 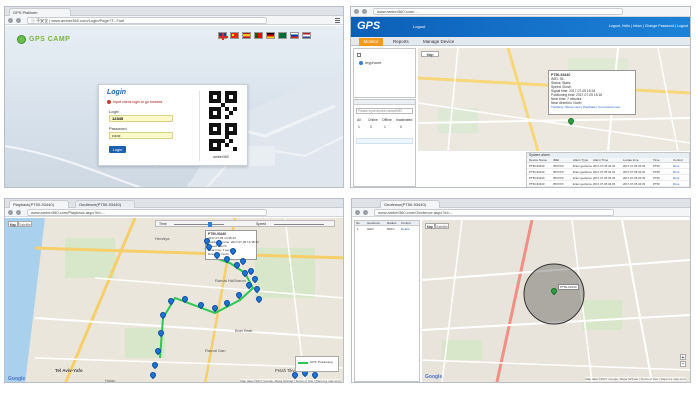 What do you see at coordinates (601, 160) in the screenshot?
I see `alarm-header-cell: Alarm Time` at bounding box center [601, 160].